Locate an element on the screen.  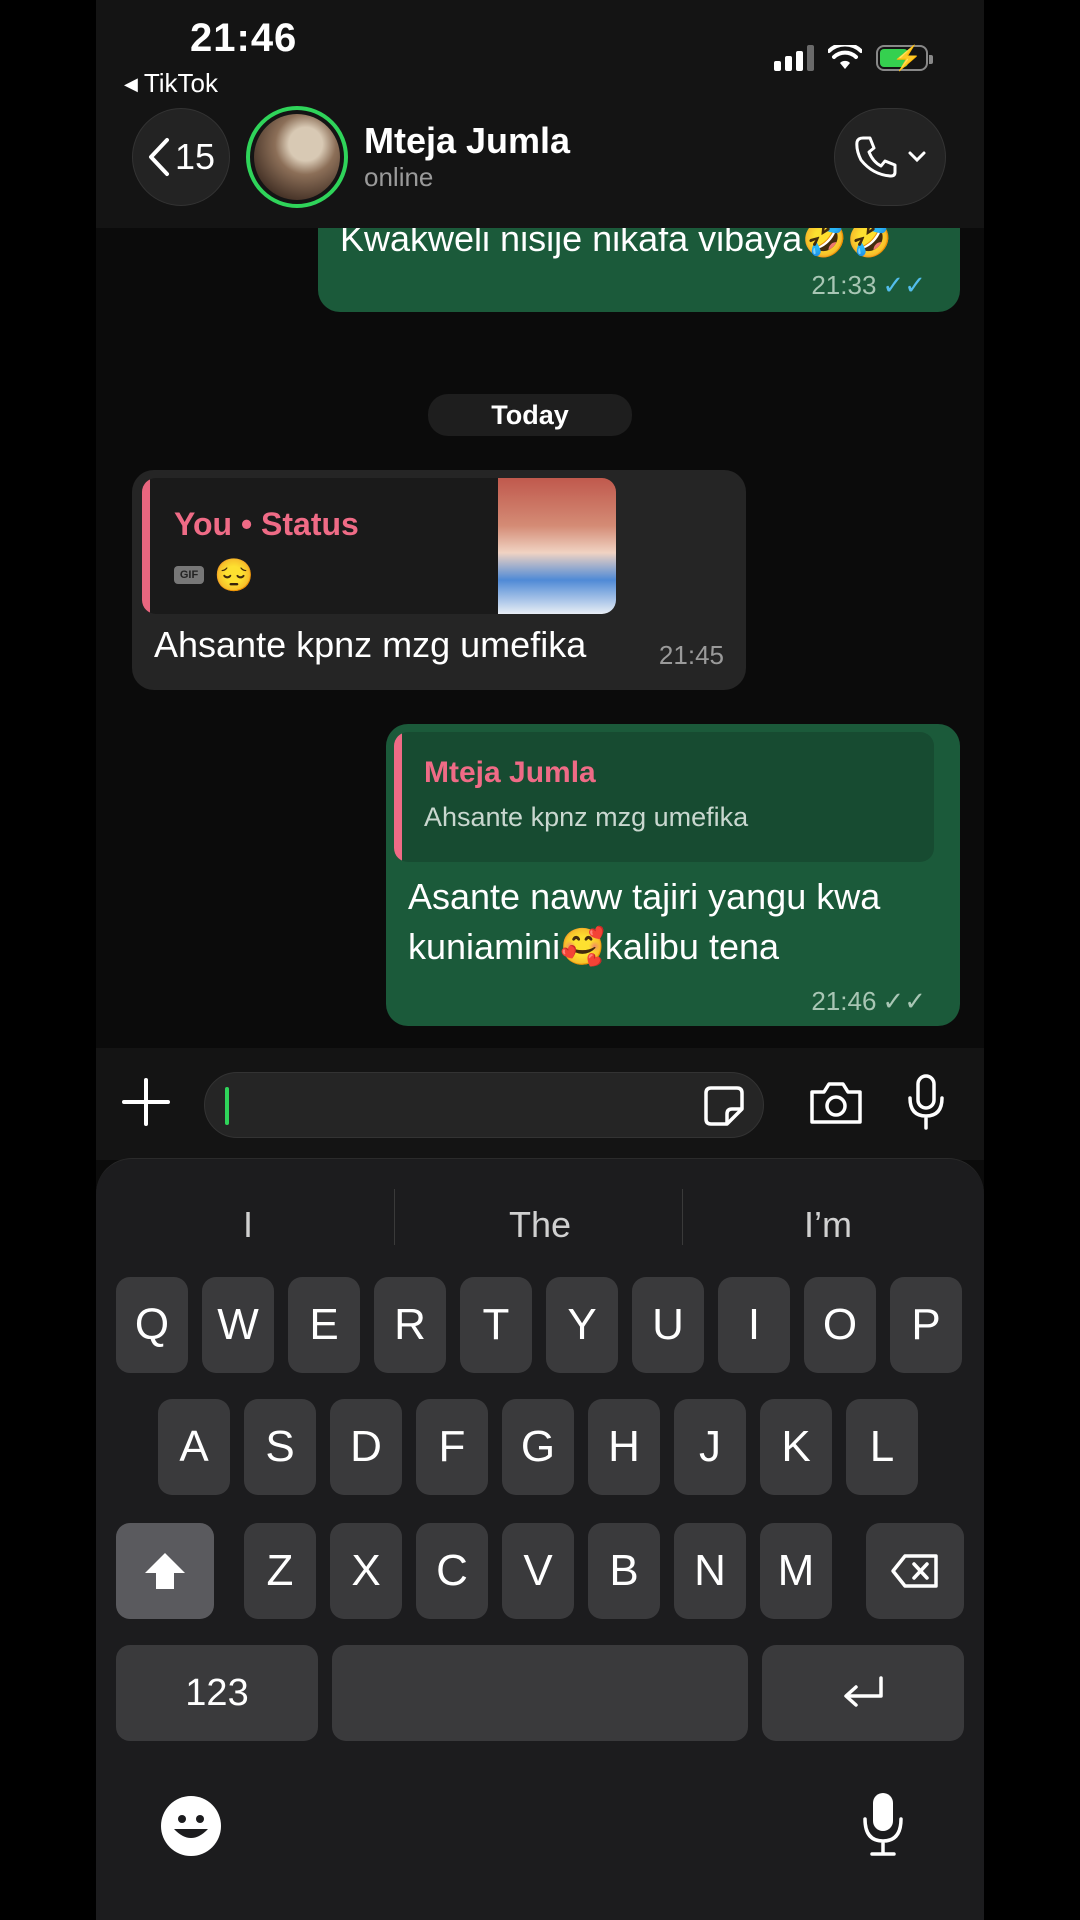
return-icon is located at coordinates (863, 1691).